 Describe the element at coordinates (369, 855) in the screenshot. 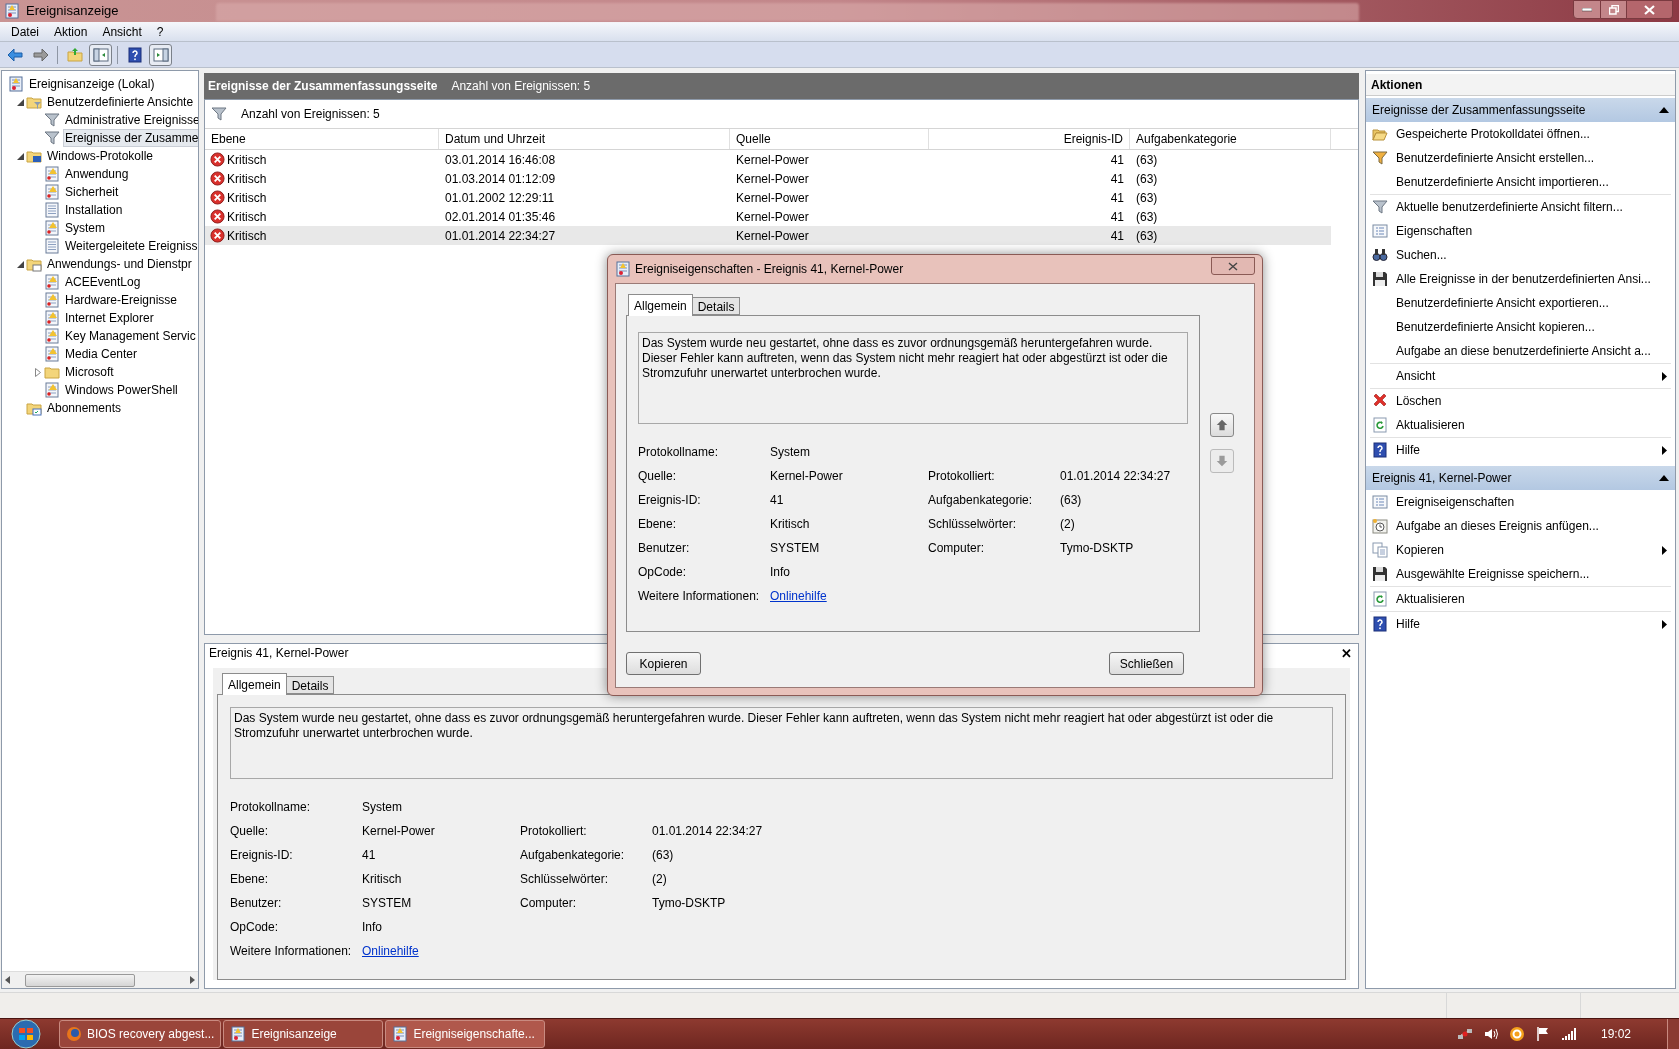

I see `field-value: 41` at that location.